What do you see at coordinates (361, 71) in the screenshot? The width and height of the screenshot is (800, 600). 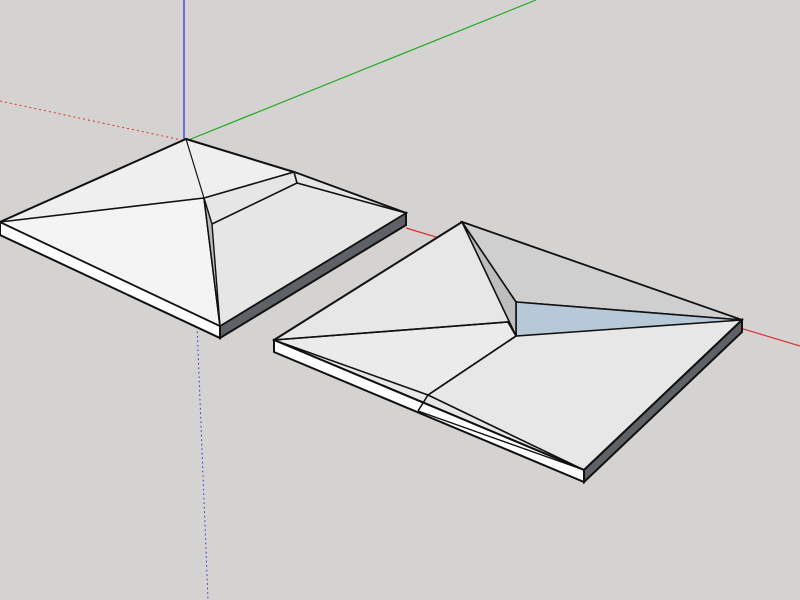 I see `green-axis` at bounding box center [361, 71].